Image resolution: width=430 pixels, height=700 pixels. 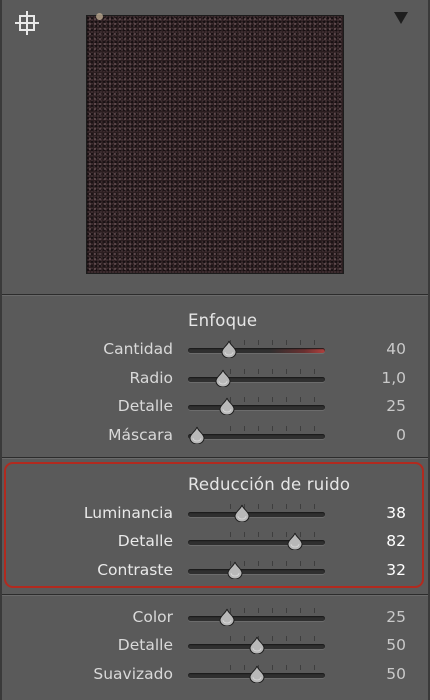 I want to click on radio-slider, so click(x=256, y=379).